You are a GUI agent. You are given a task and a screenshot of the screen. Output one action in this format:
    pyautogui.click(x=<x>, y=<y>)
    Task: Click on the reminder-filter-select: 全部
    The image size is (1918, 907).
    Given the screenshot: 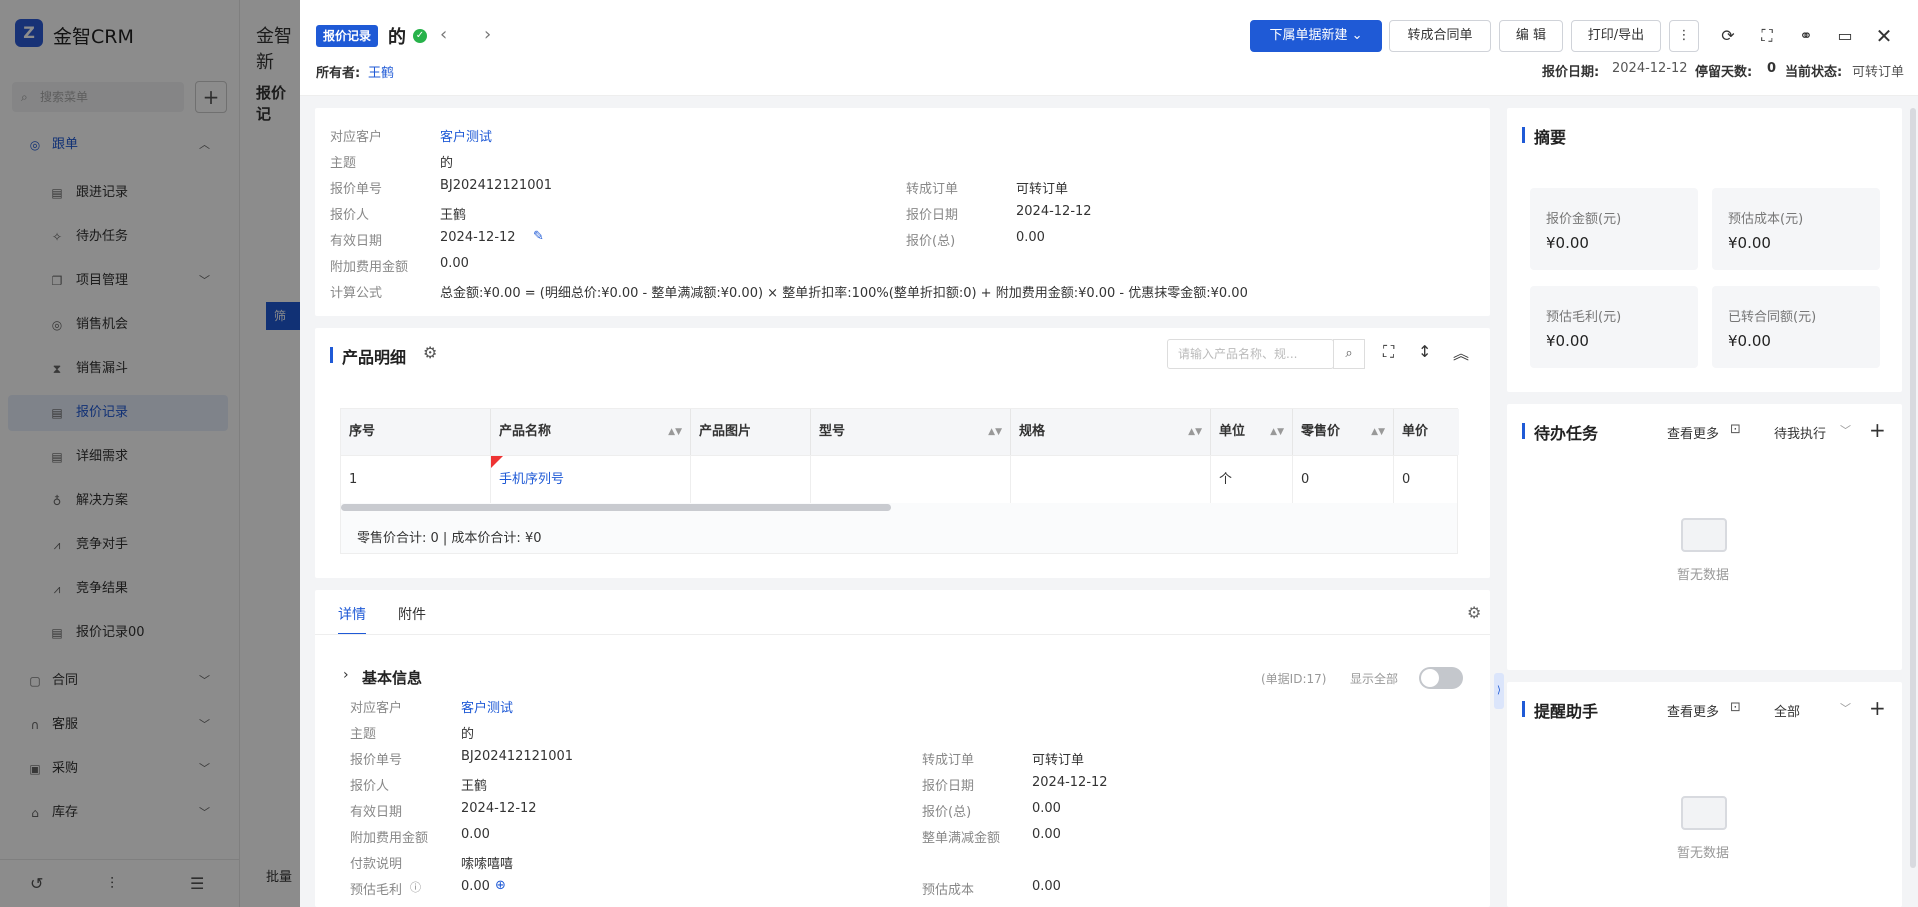 What is the action you would take?
    pyautogui.click(x=1787, y=710)
    